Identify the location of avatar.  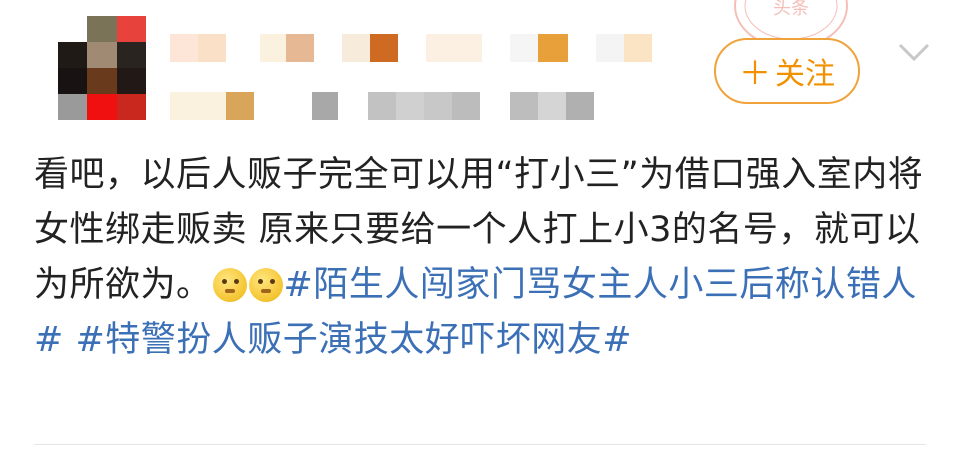
(102, 68).